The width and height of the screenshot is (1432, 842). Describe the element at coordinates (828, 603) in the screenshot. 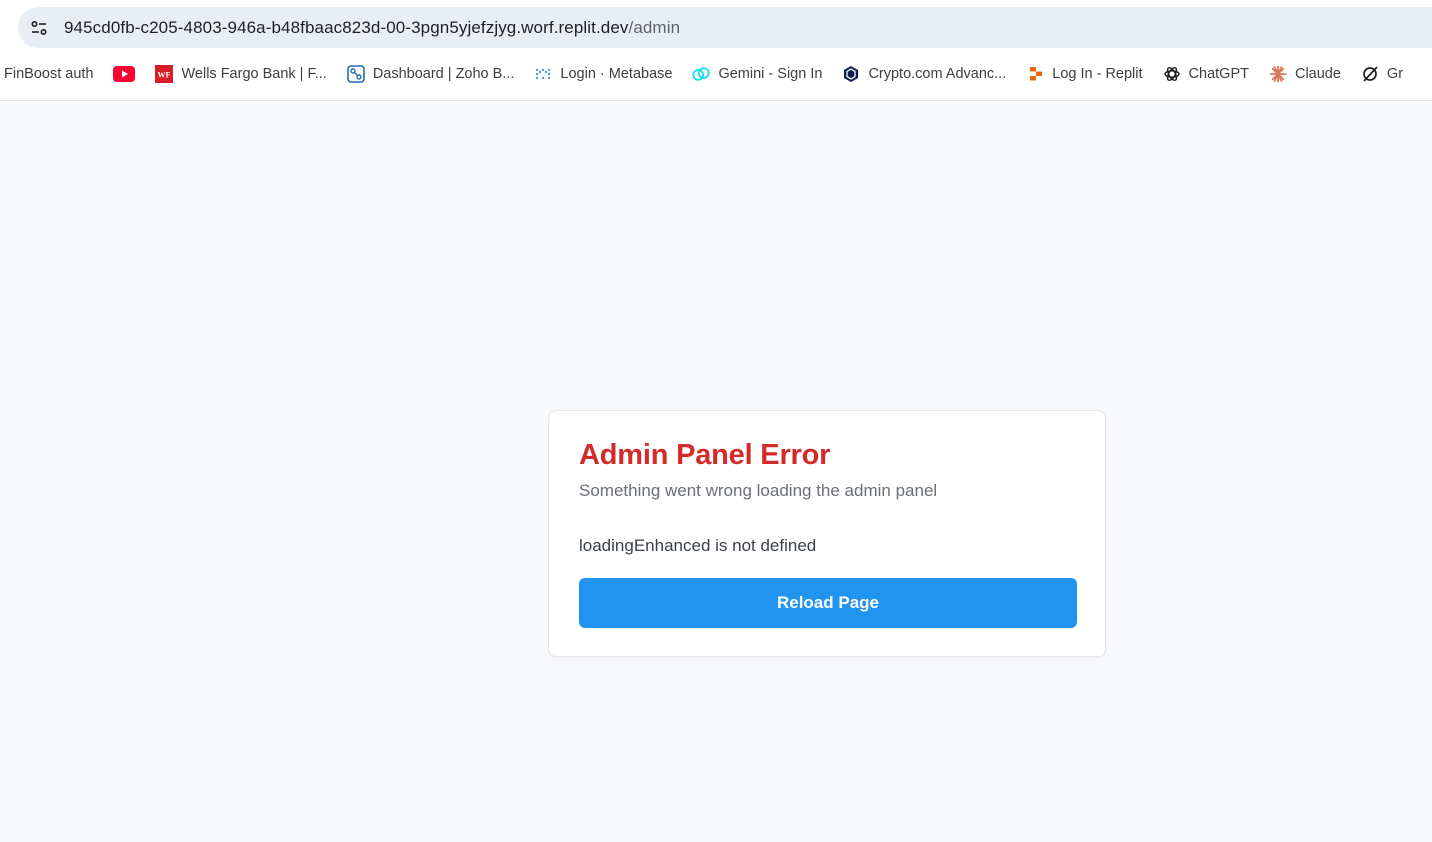

I see `reload-page-button: Reload Page` at that location.